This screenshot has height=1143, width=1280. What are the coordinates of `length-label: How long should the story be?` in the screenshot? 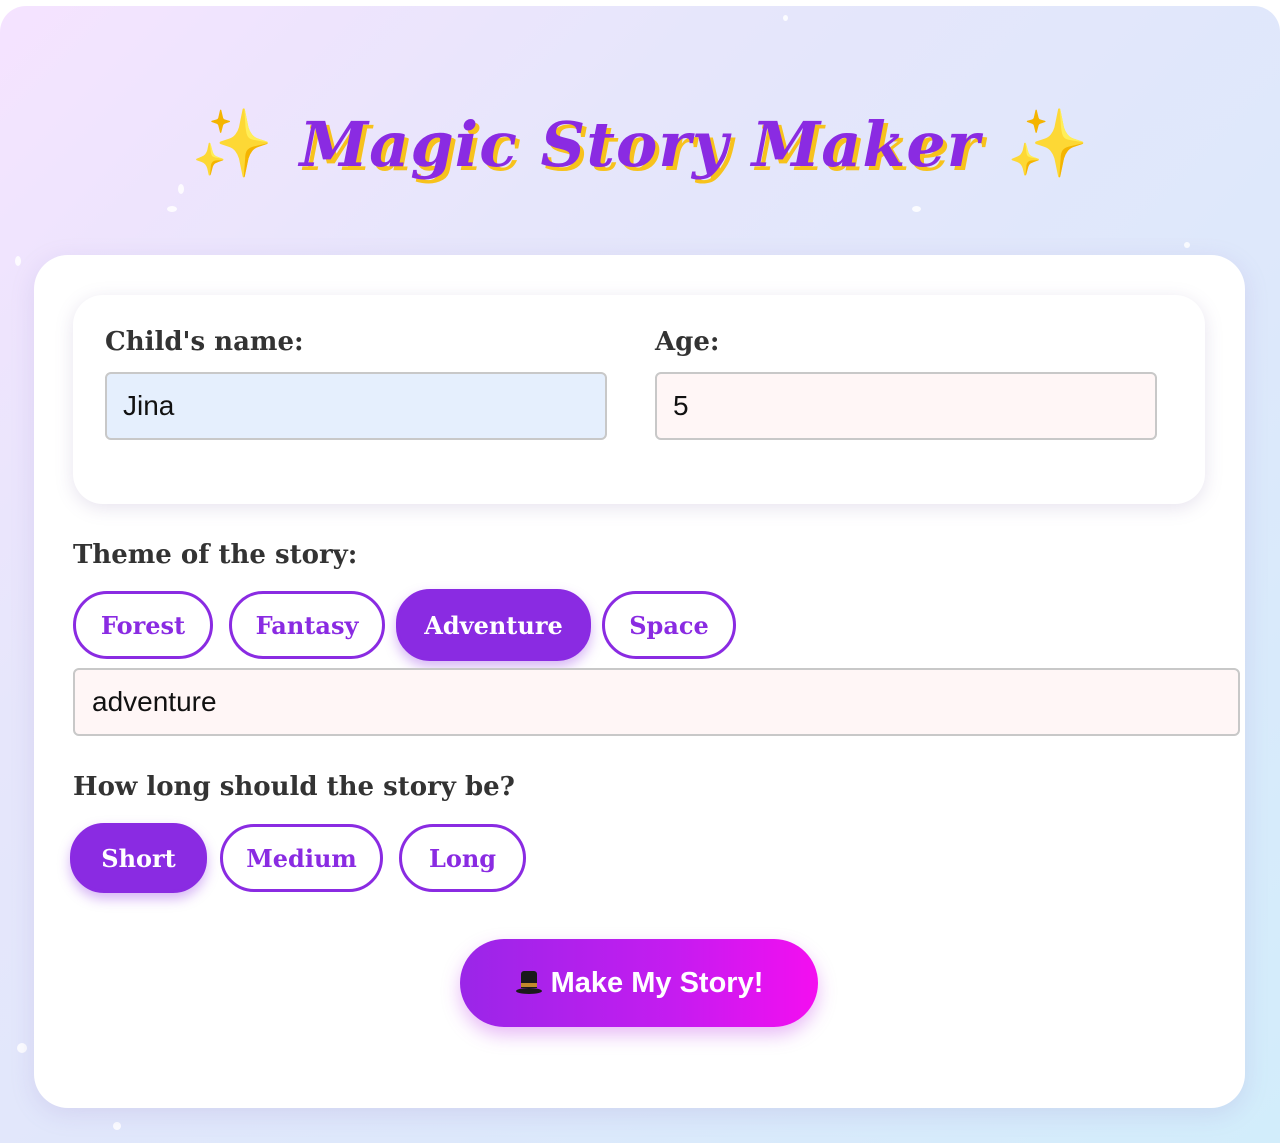 It's located at (294, 787).